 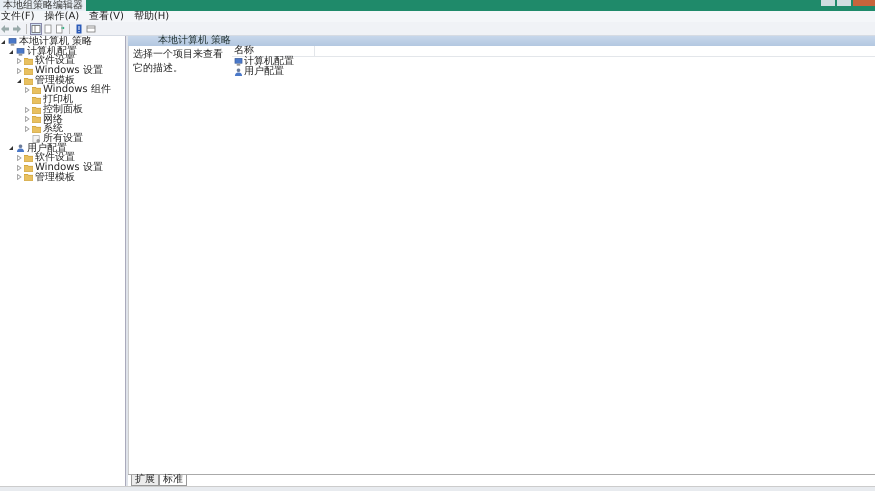 What do you see at coordinates (195, 41) in the screenshot?
I see `pane-title: 本地计算机 策略` at bounding box center [195, 41].